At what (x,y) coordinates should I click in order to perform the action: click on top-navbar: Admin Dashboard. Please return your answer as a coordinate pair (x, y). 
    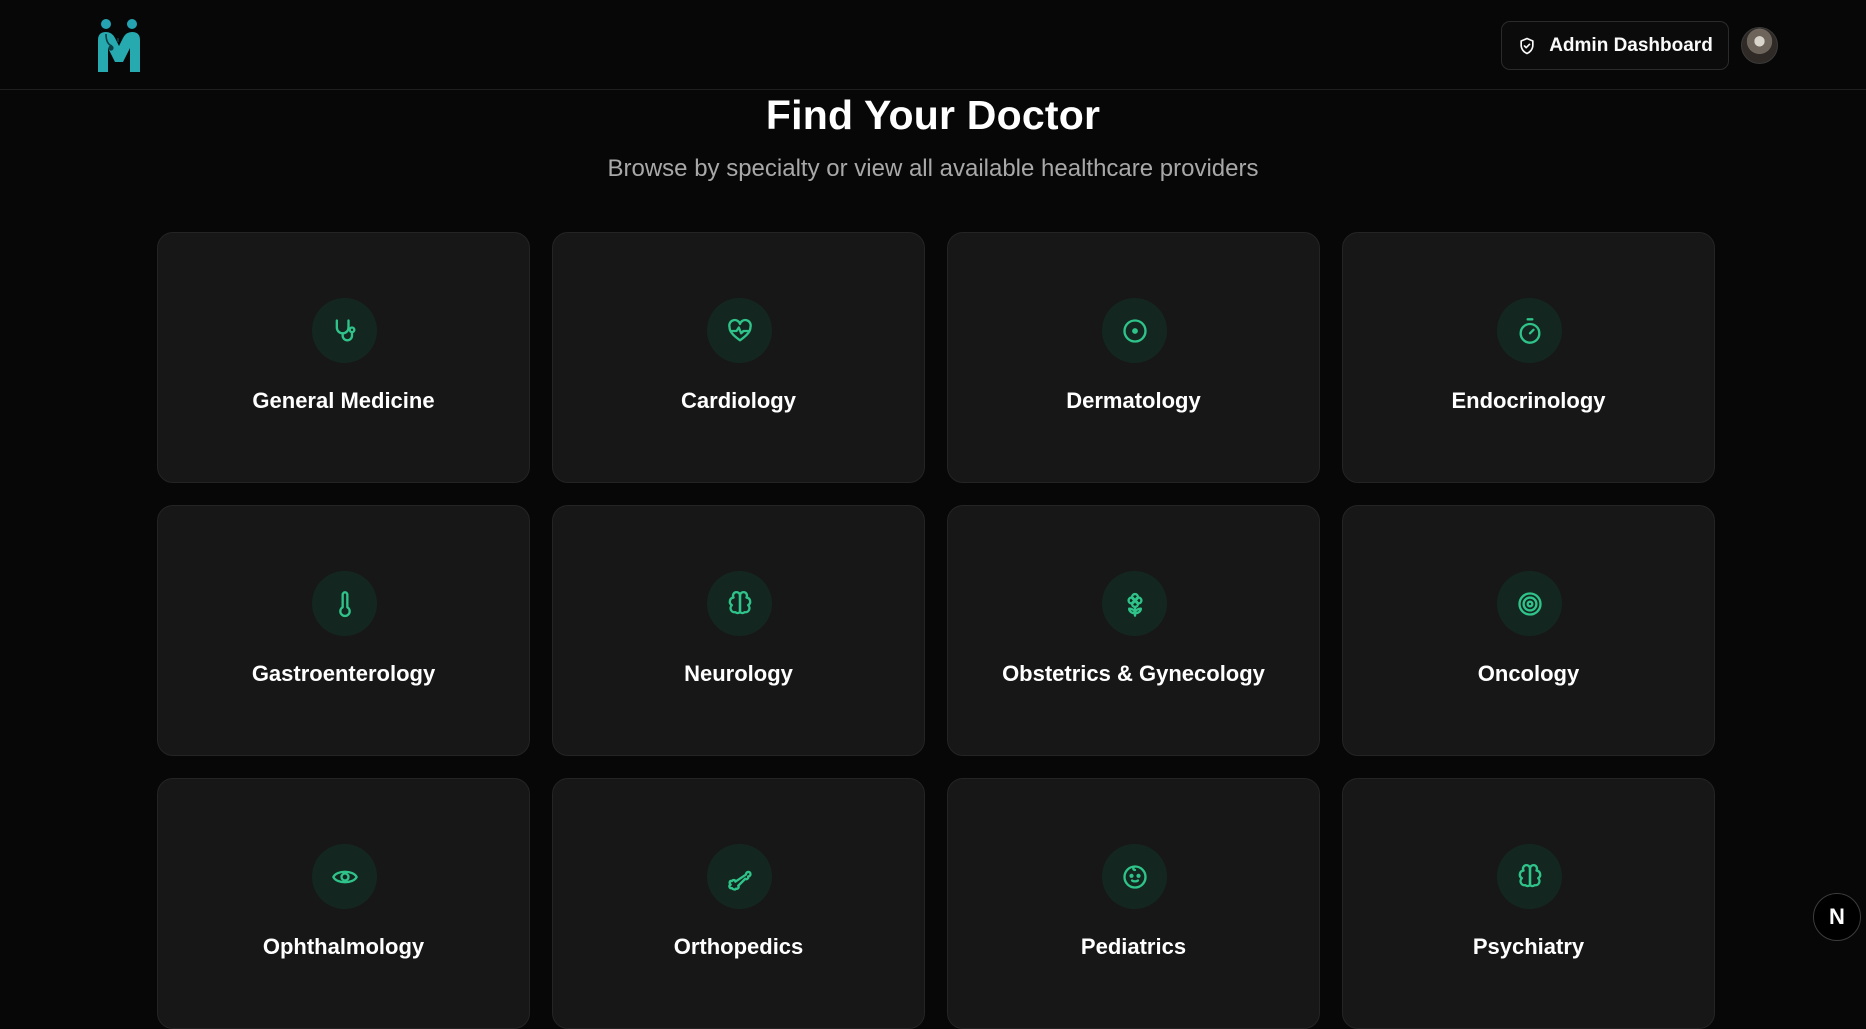
    Looking at the image, I should click on (933, 45).